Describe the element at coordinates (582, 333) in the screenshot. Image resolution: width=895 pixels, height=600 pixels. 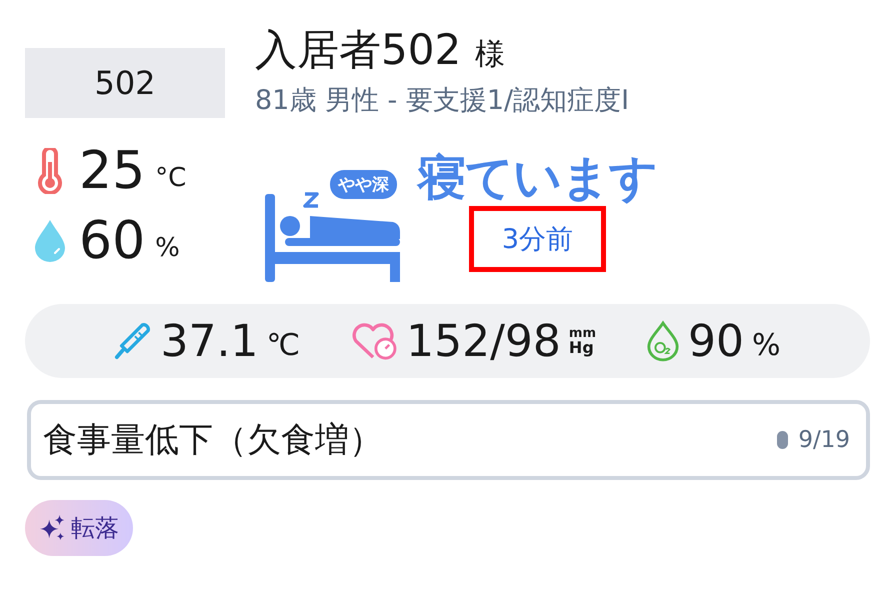
I see `unit-label: mm` at that location.